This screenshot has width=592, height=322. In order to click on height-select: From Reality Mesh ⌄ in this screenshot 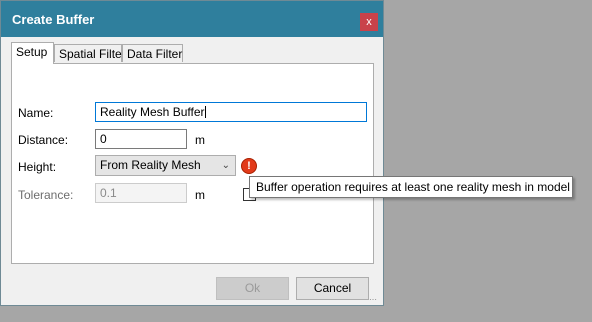, I will do `click(165, 165)`.